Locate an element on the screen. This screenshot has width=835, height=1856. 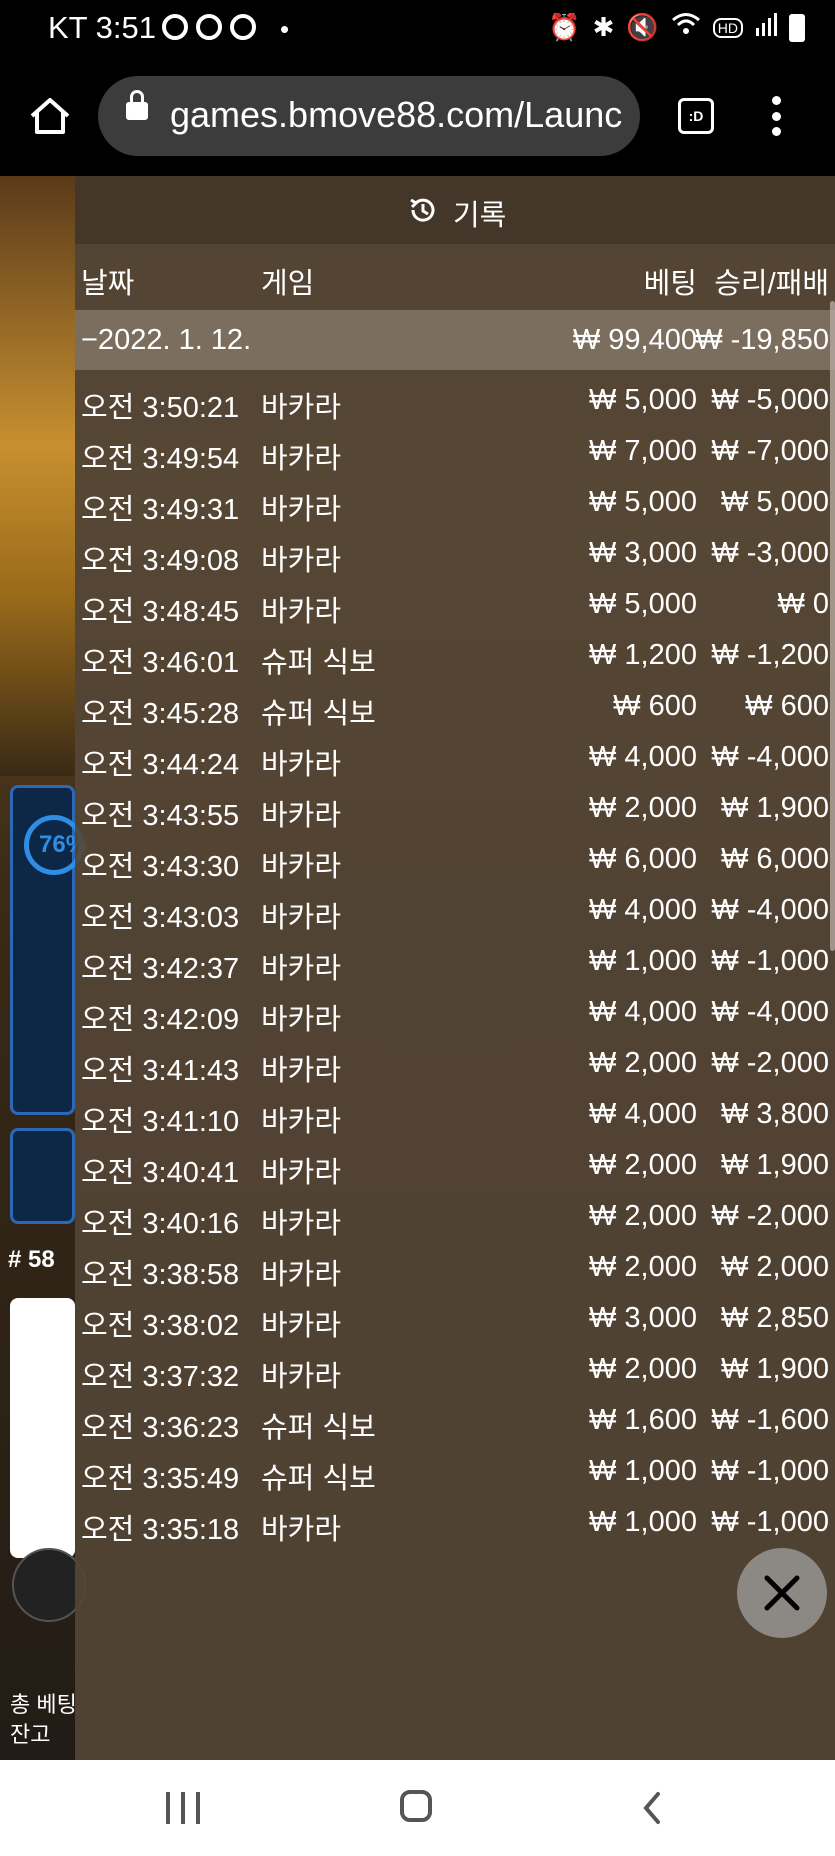
row-bet: ₩ 1,600 is located at coordinates (643, 1420).